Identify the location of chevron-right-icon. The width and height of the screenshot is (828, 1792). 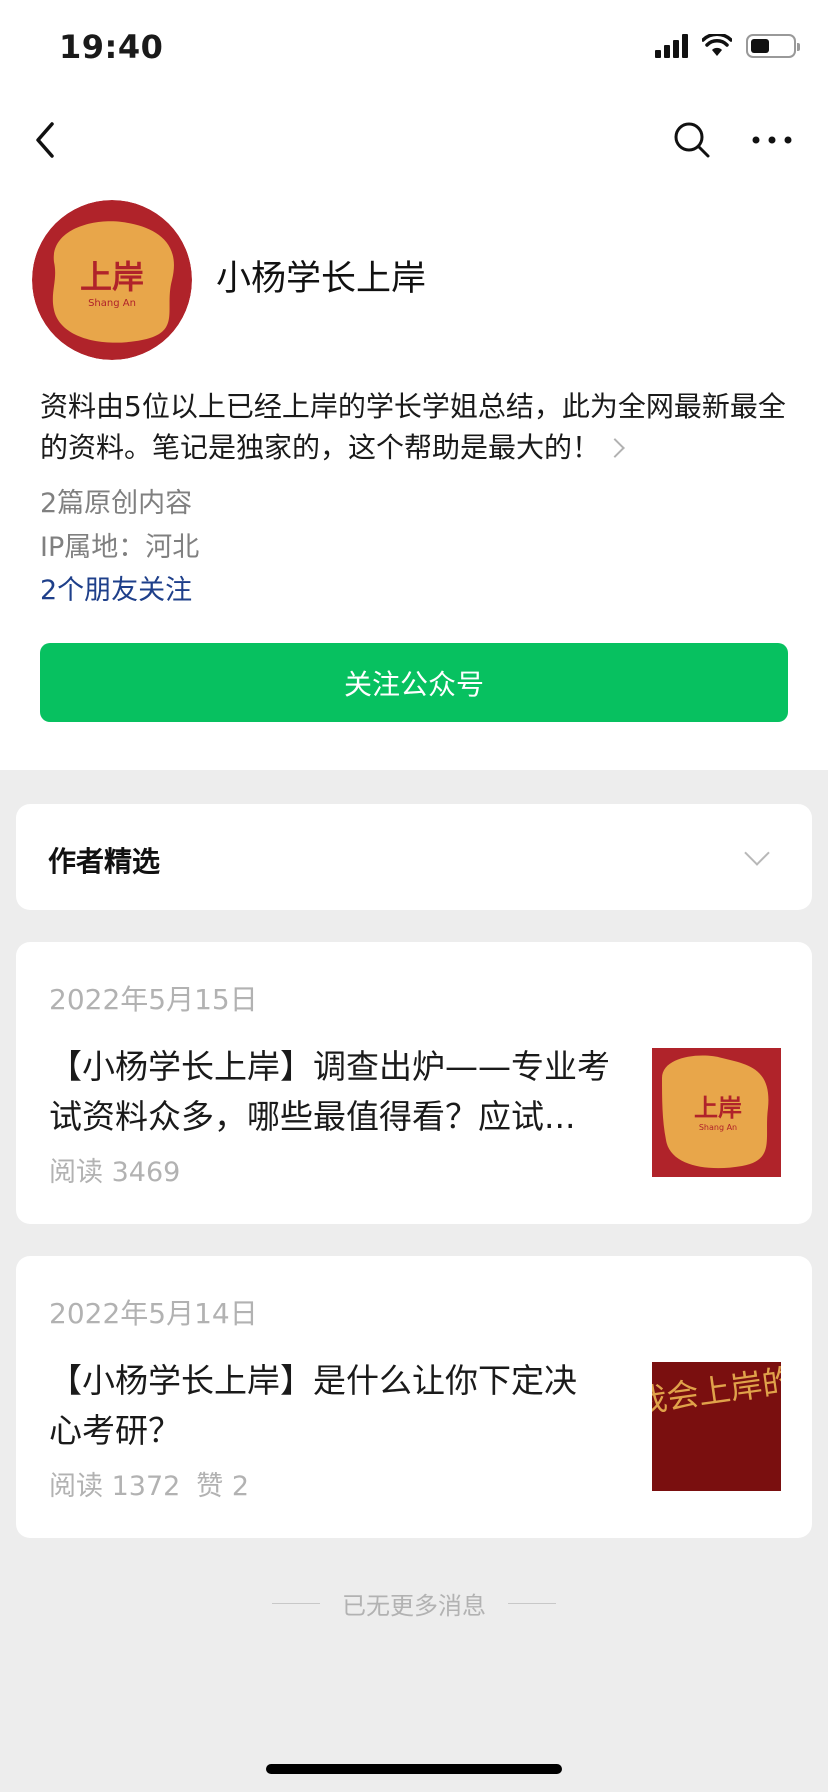
(615, 448).